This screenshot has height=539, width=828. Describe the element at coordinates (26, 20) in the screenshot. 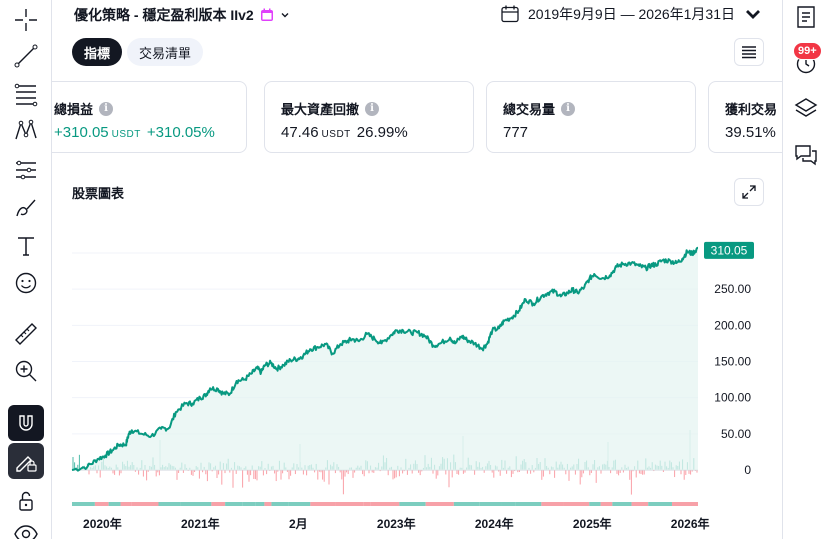

I see `crosshair-tool` at that location.